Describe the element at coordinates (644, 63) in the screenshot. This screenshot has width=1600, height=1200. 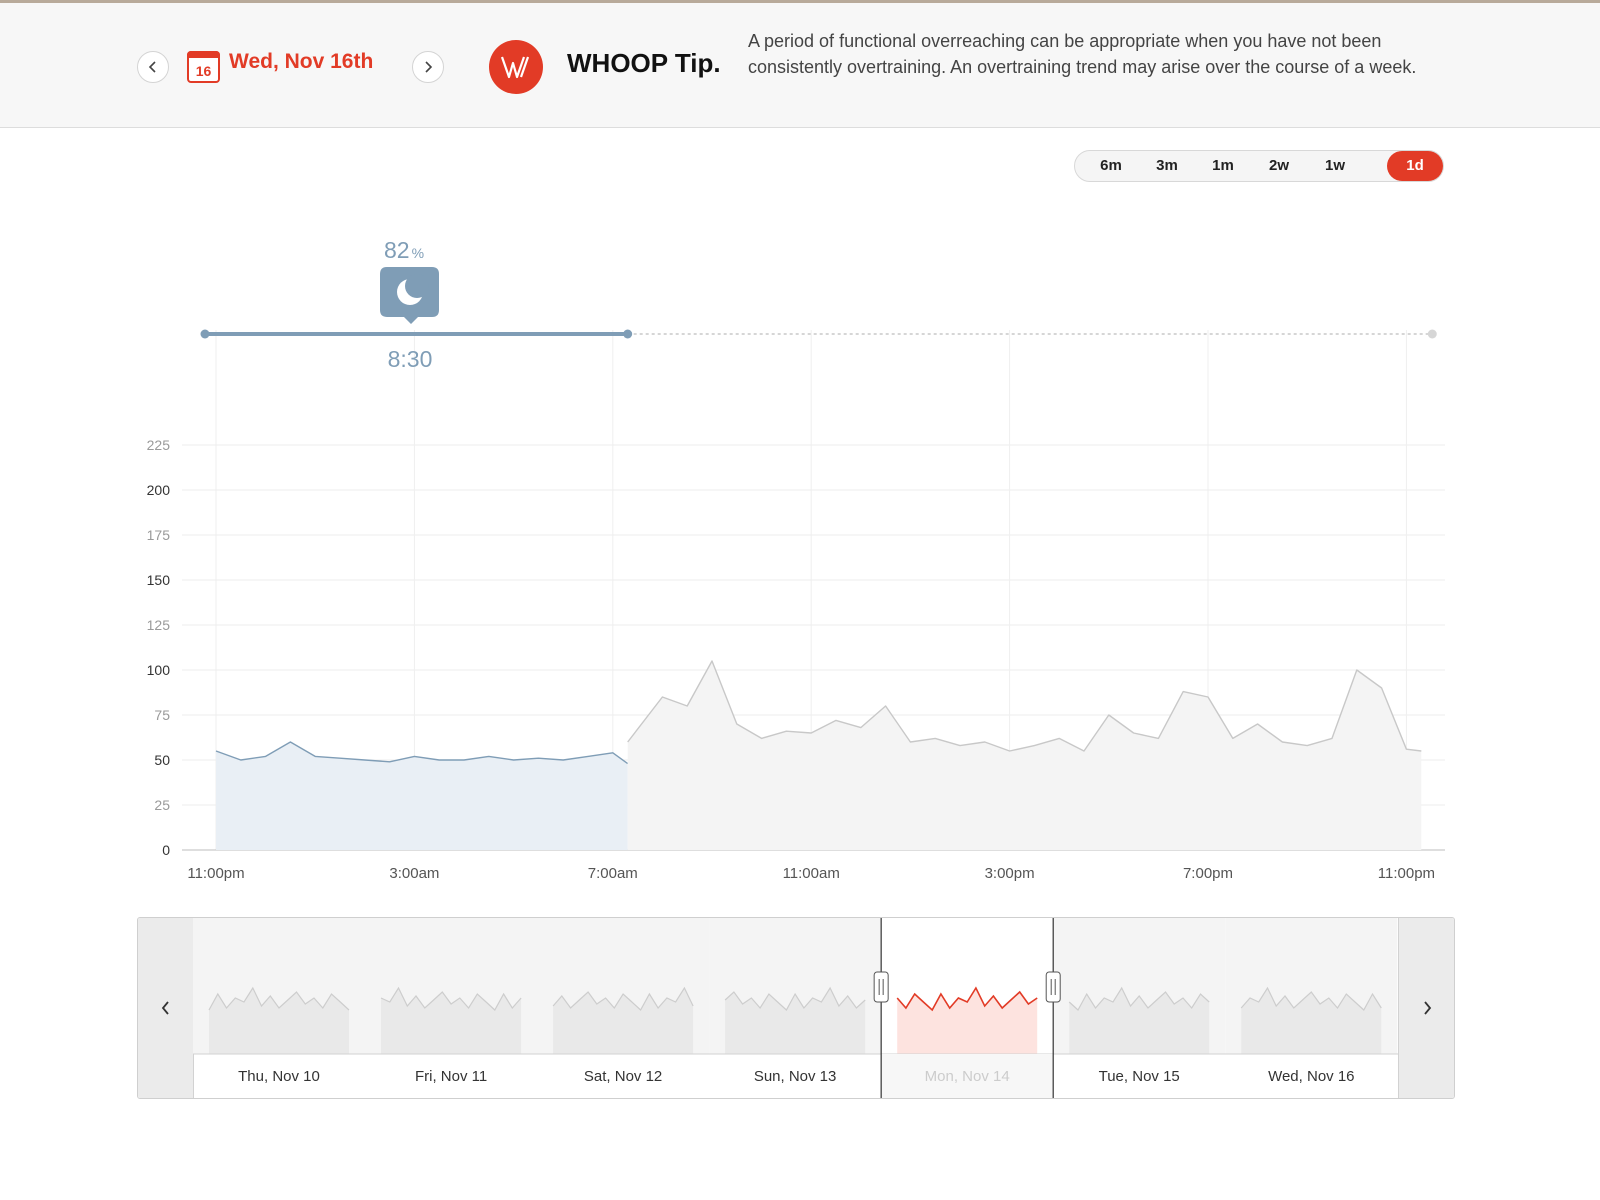
I see `tip-title: WHOOP Tip.` at that location.